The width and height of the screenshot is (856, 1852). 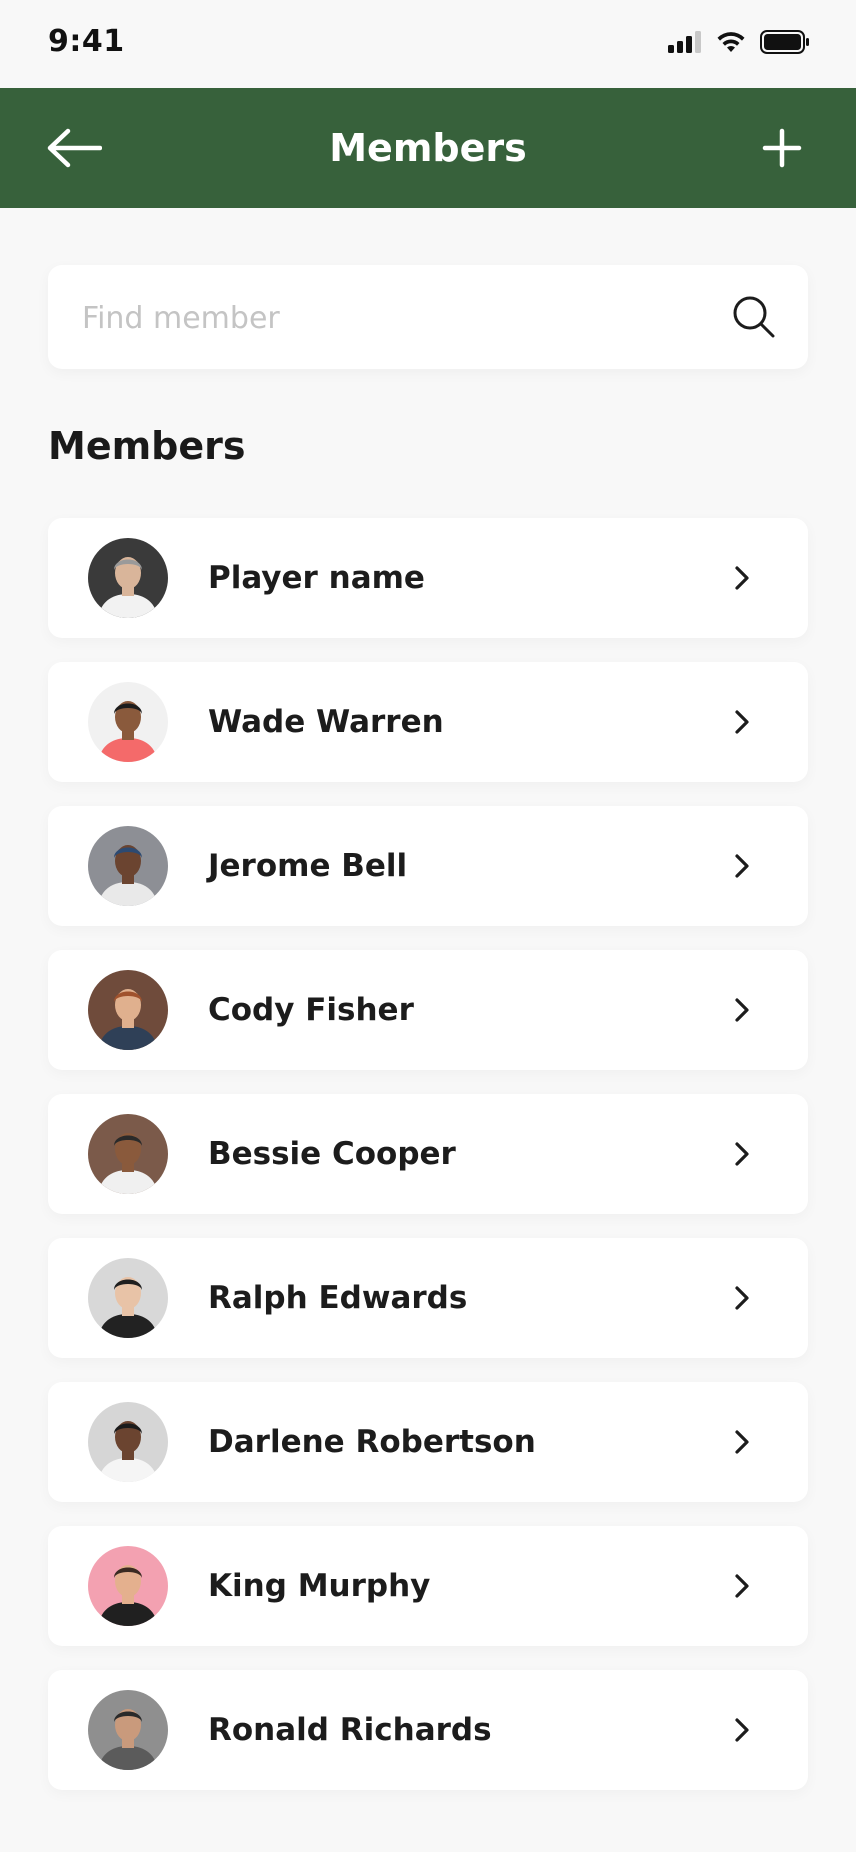 What do you see at coordinates (316, 578) in the screenshot?
I see `member-name: Player name` at bounding box center [316, 578].